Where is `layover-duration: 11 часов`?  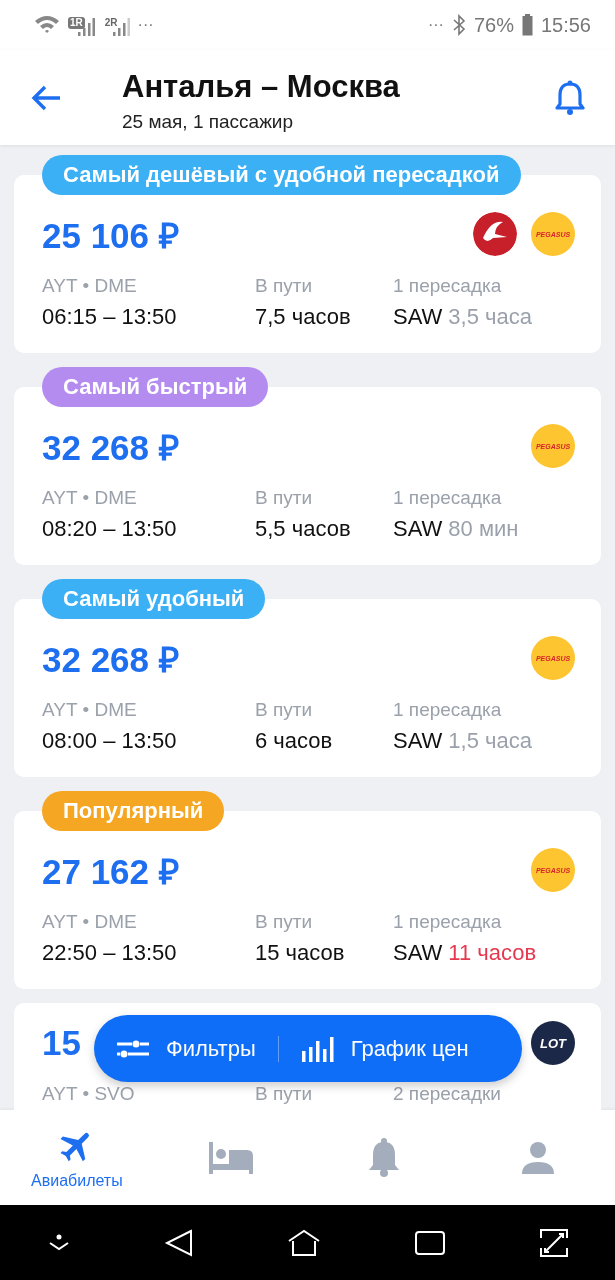
layover-duration: 11 часов is located at coordinates (492, 953).